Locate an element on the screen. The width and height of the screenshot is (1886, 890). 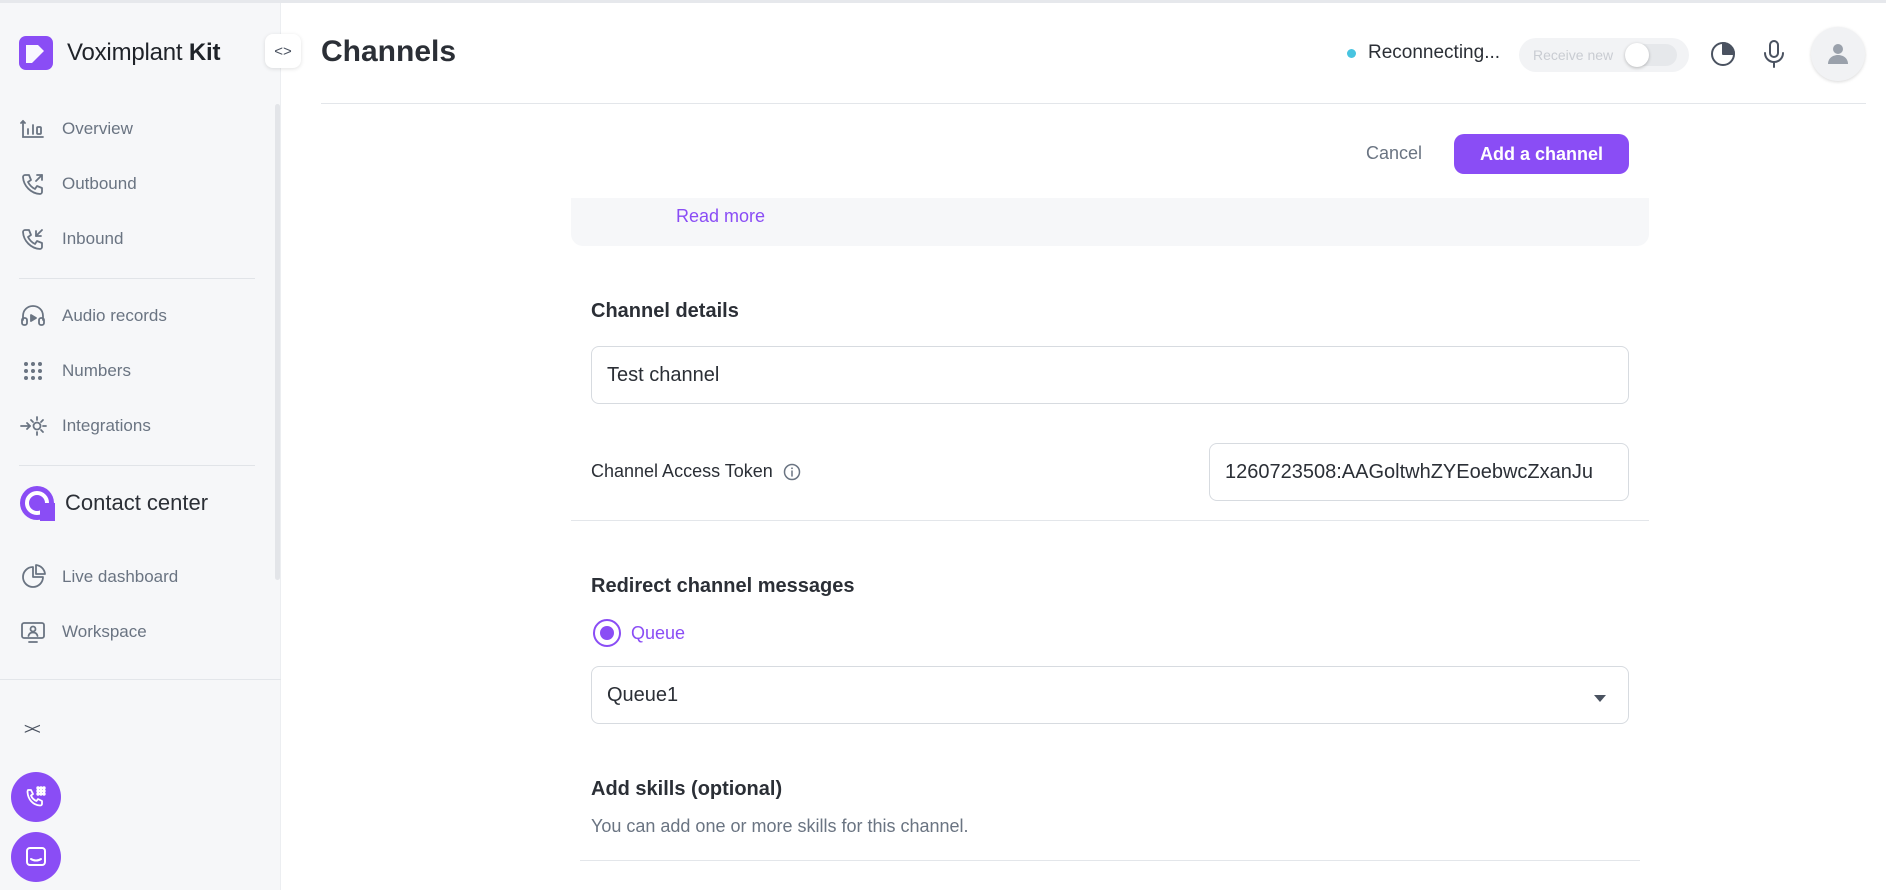
brand: Voximplant Kit is located at coordinates (119, 53).